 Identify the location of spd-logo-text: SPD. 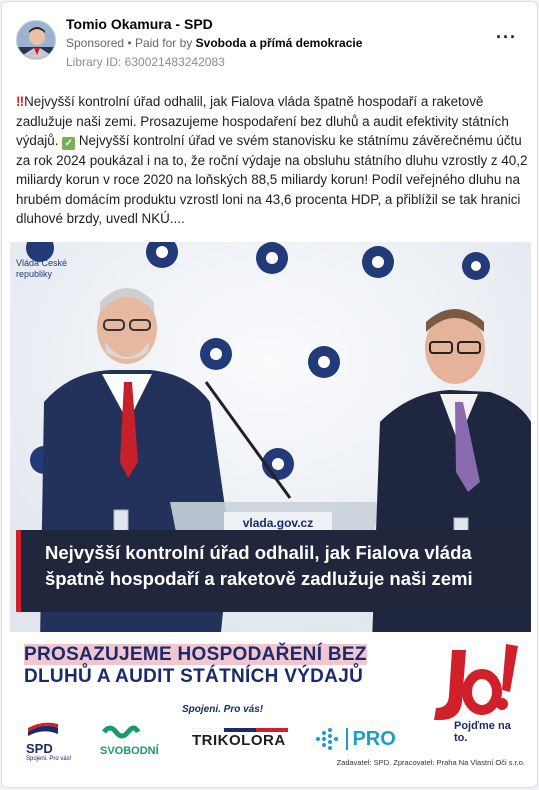
(39, 748).